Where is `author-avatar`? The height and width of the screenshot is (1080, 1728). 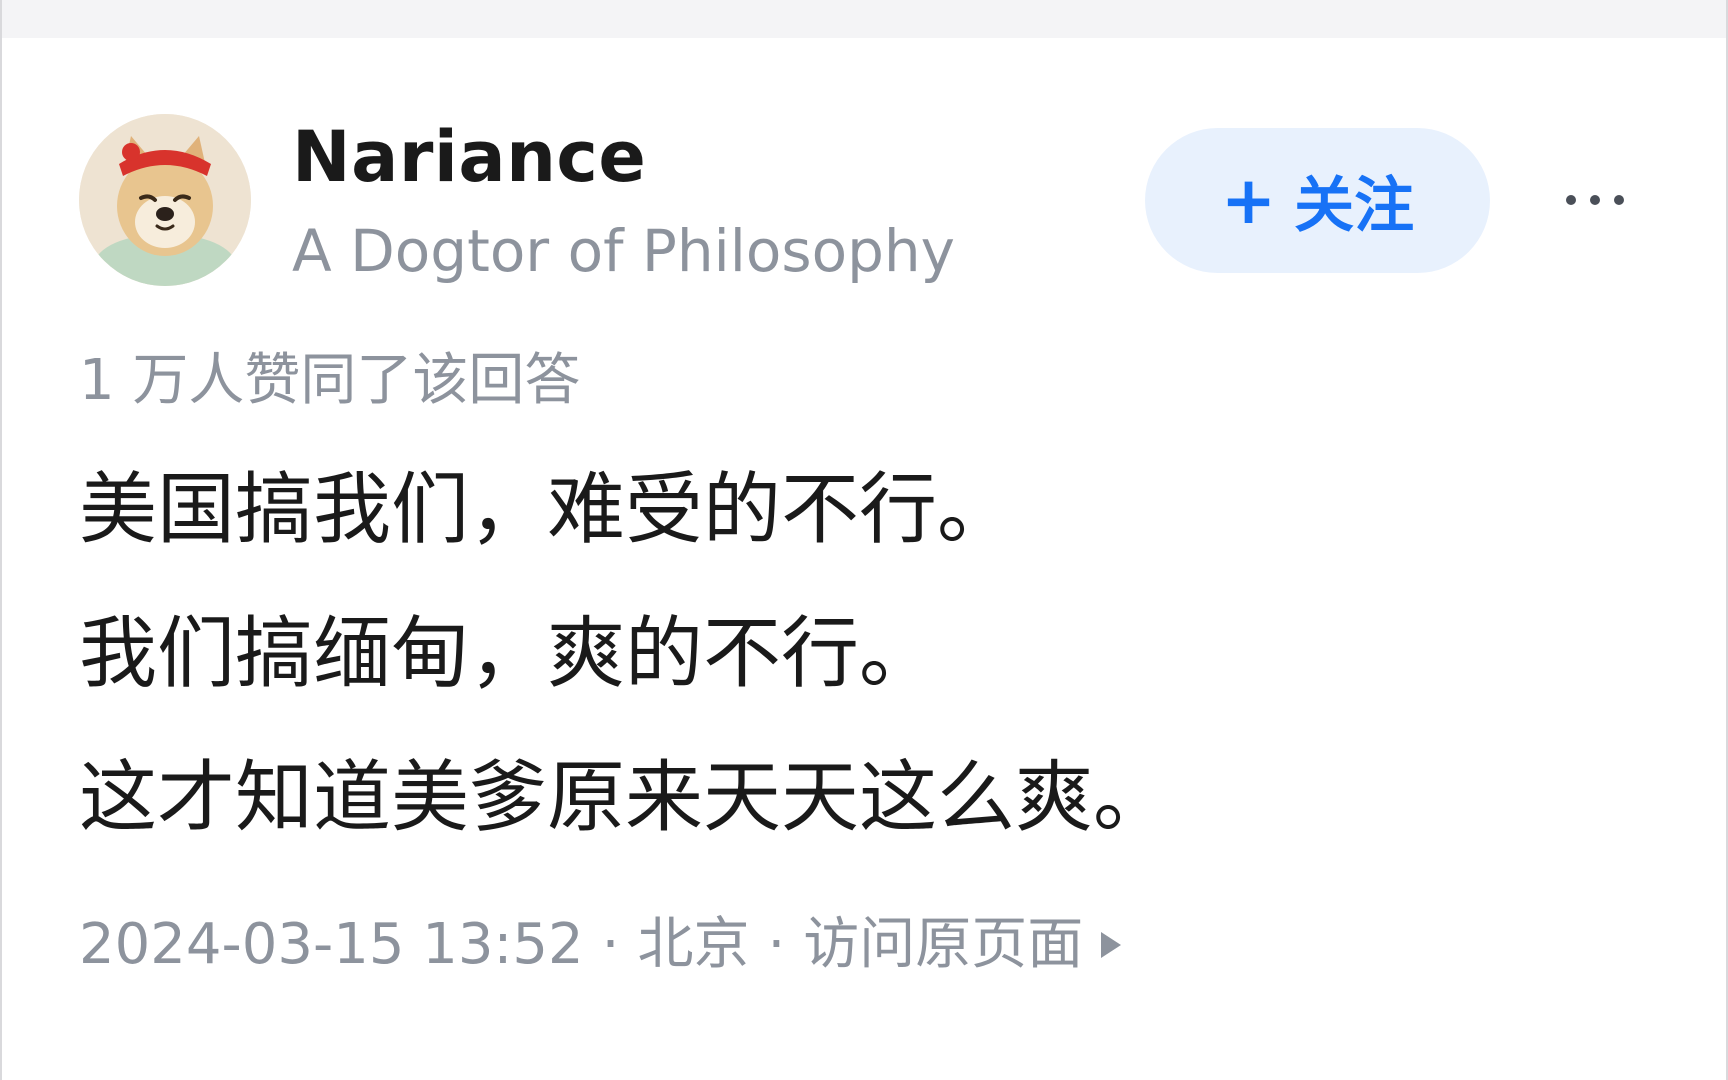 author-avatar is located at coordinates (165, 200).